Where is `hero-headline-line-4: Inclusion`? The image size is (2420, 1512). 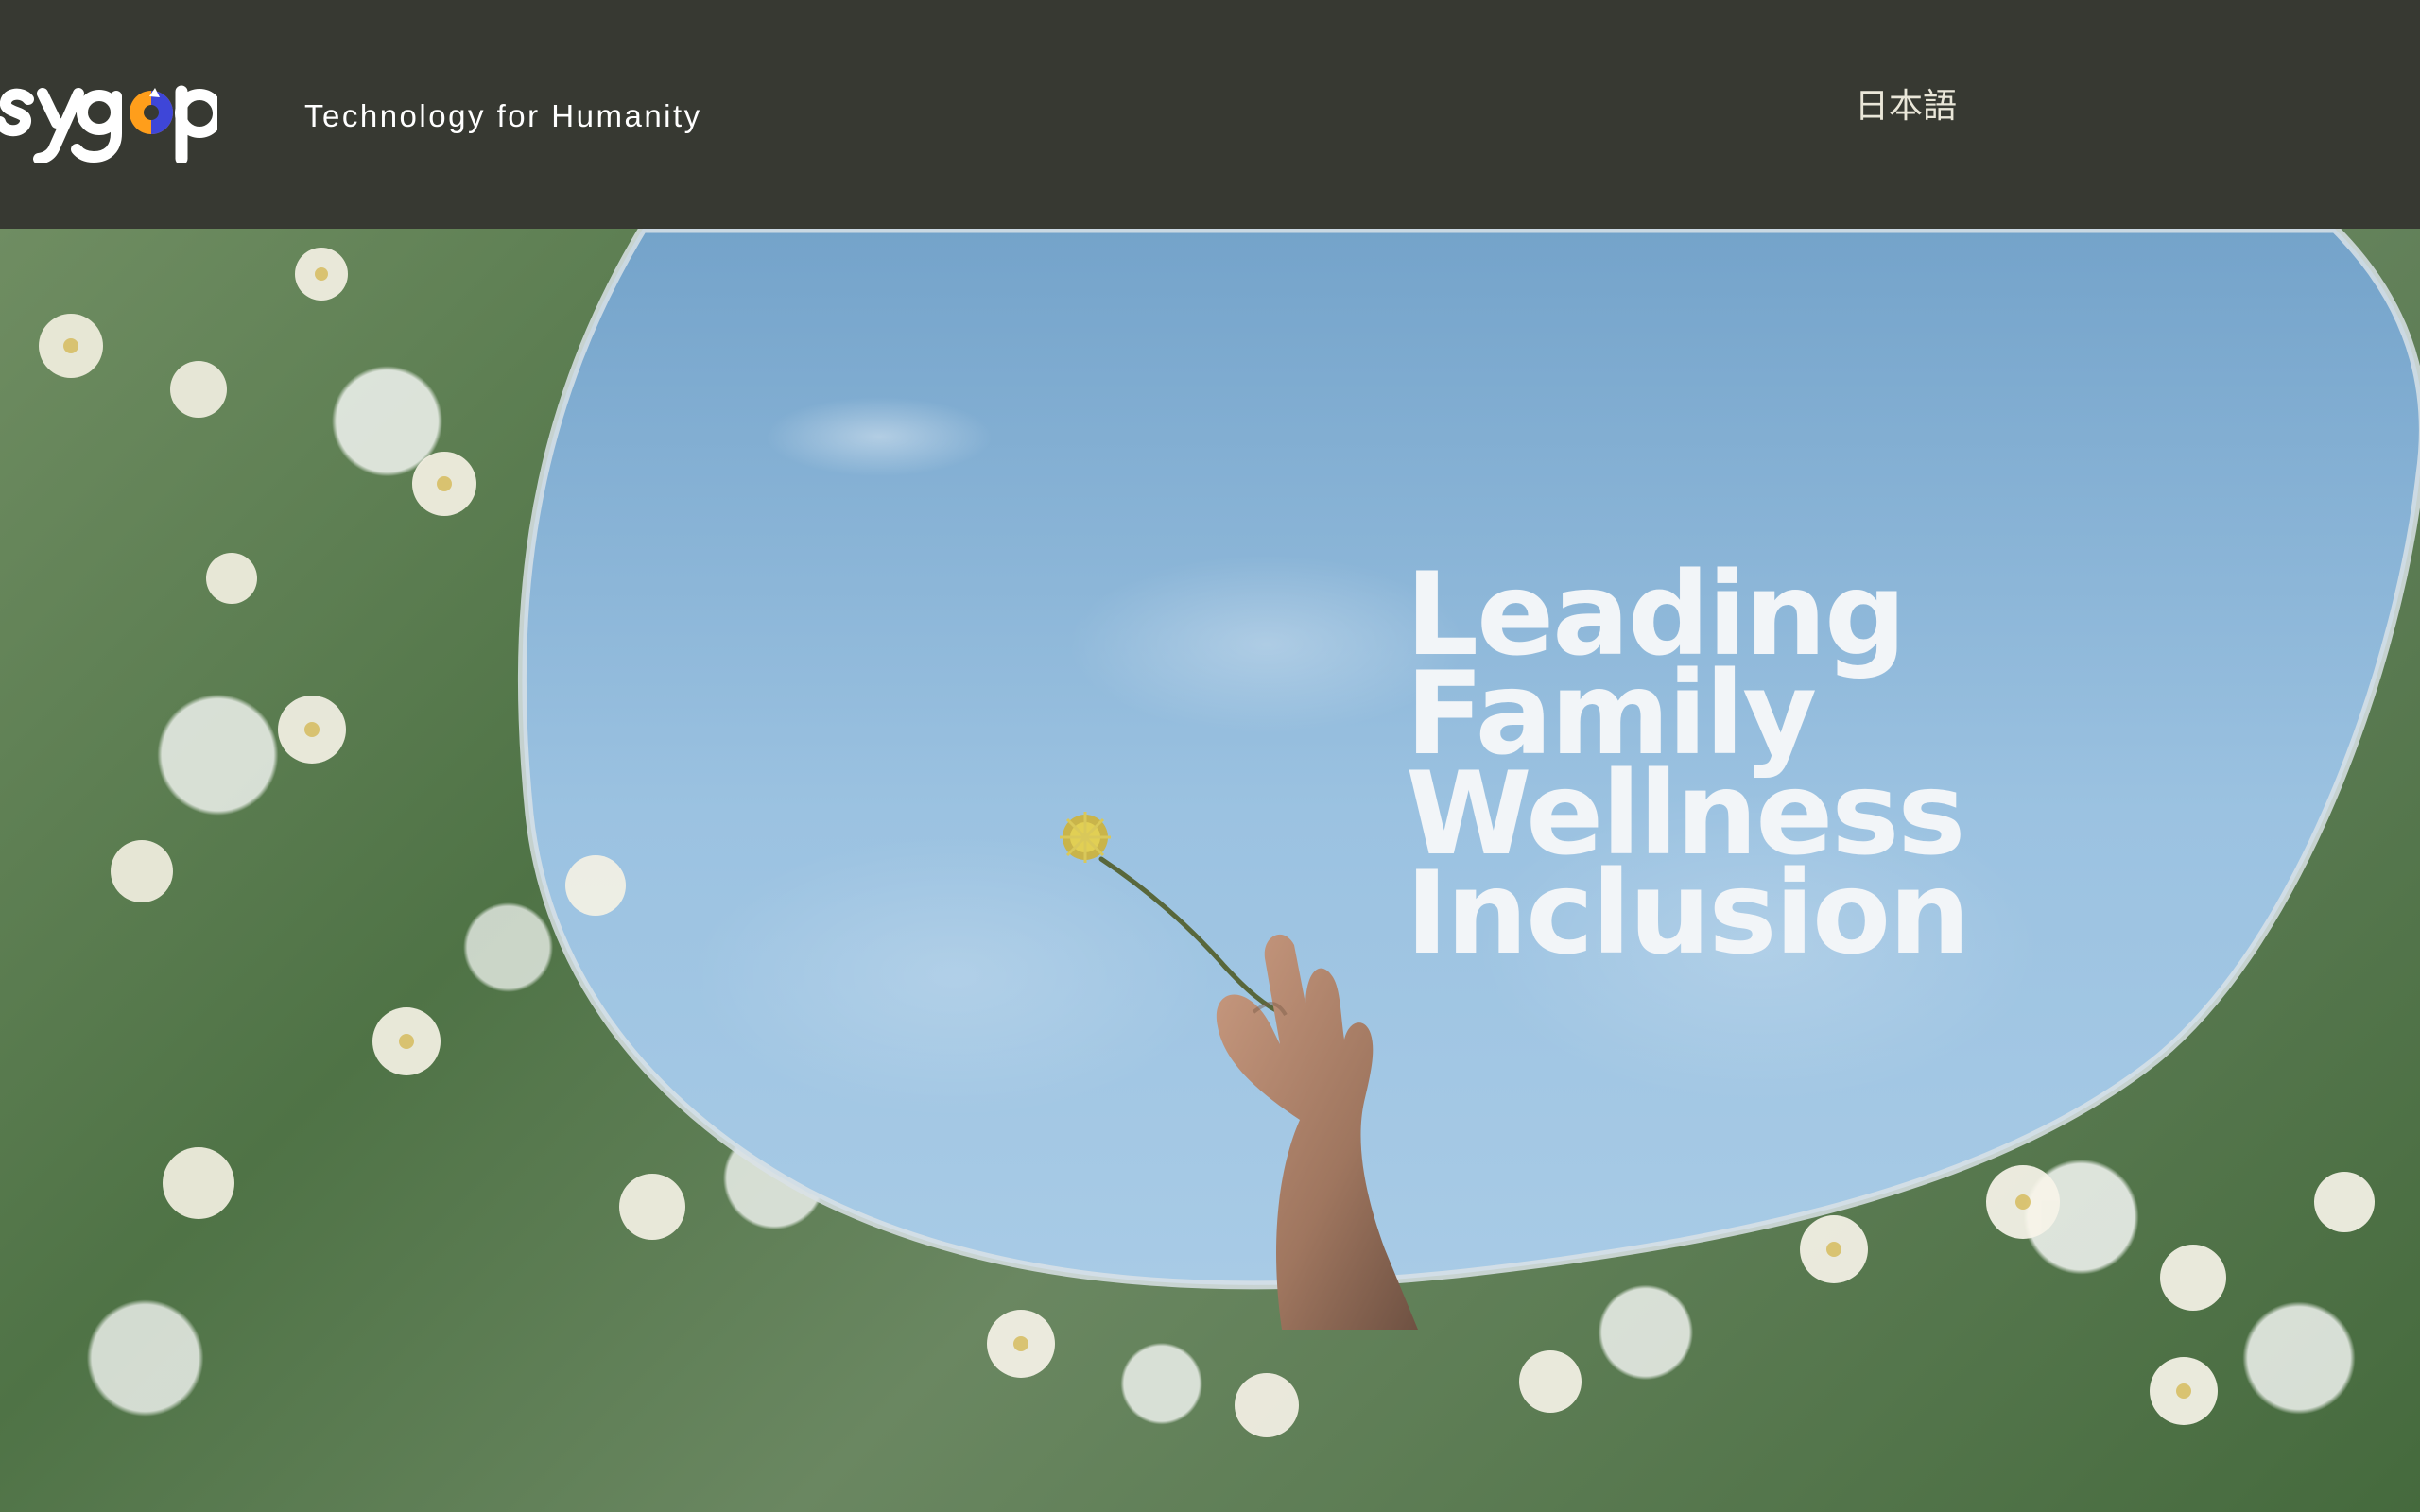 hero-headline-line-4: Inclusion is located at coordinates (1688, 913).